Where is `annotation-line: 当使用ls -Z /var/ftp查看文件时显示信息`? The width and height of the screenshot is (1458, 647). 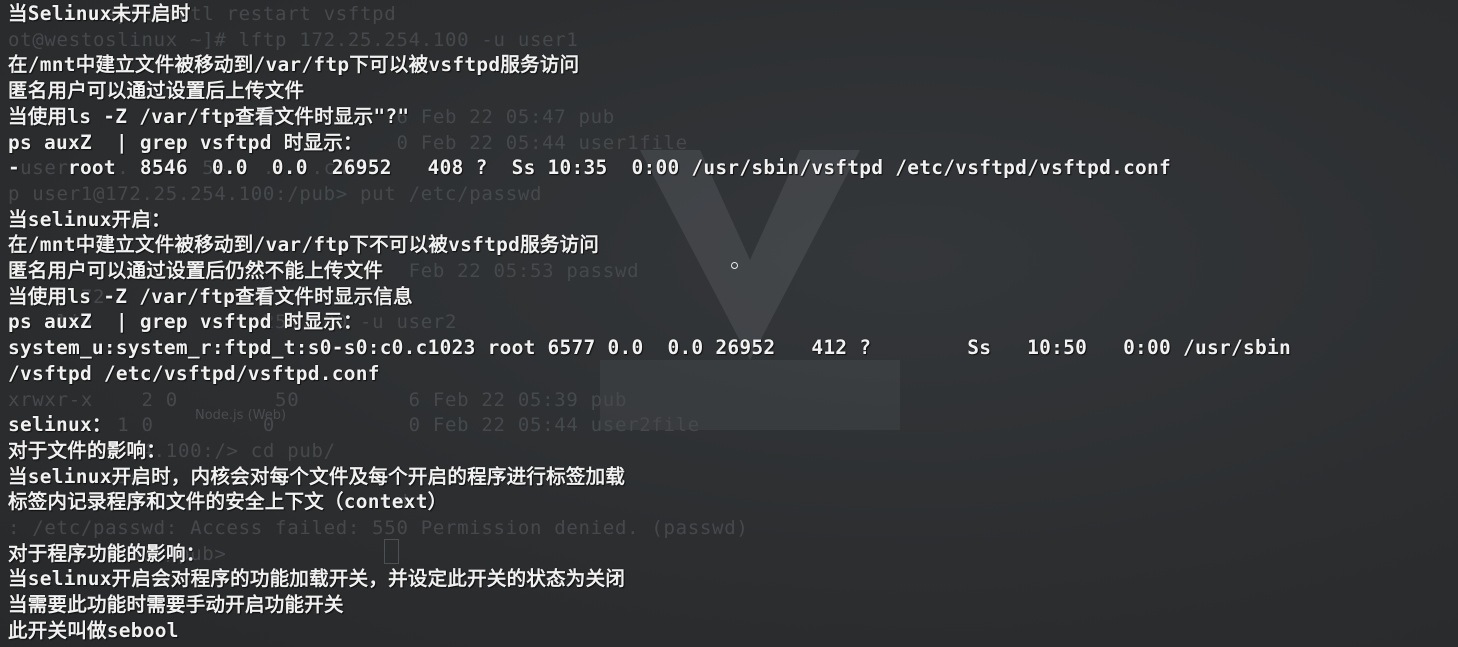
annotation-line: 当使用ls -Z /var/ftp查看文件时显示信息 is located at coordinates (210, 296).